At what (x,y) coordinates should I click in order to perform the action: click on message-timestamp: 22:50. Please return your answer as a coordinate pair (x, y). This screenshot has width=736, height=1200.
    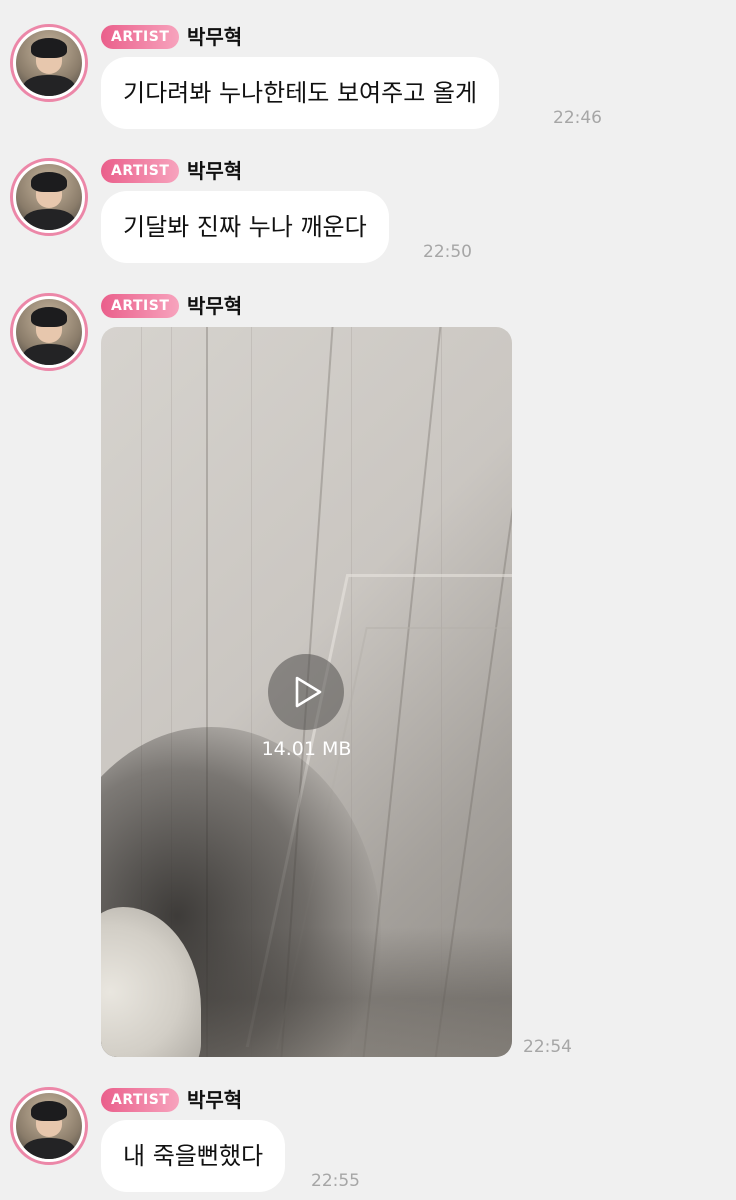
    Looking at the image, I should click on (447, 252).